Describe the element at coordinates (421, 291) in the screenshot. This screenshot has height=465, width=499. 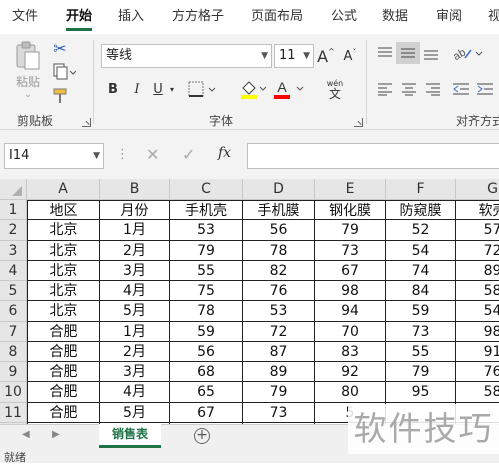
I see `table-cell: 84` at that location.